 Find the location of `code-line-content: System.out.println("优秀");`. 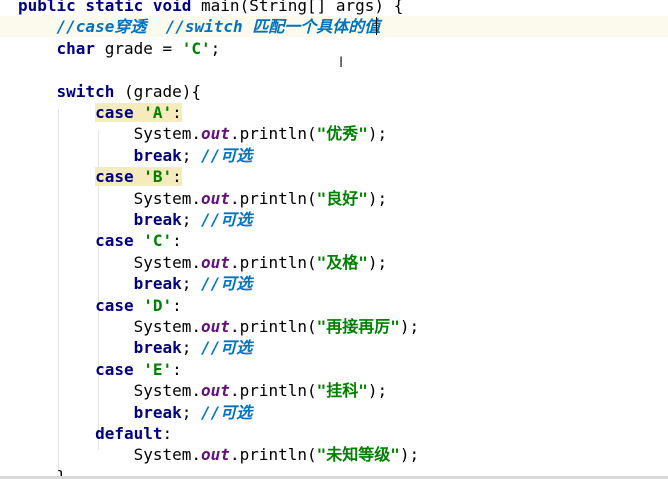

code-line-content: System.out.println("优秀"); is located at coordinates (203, 133).